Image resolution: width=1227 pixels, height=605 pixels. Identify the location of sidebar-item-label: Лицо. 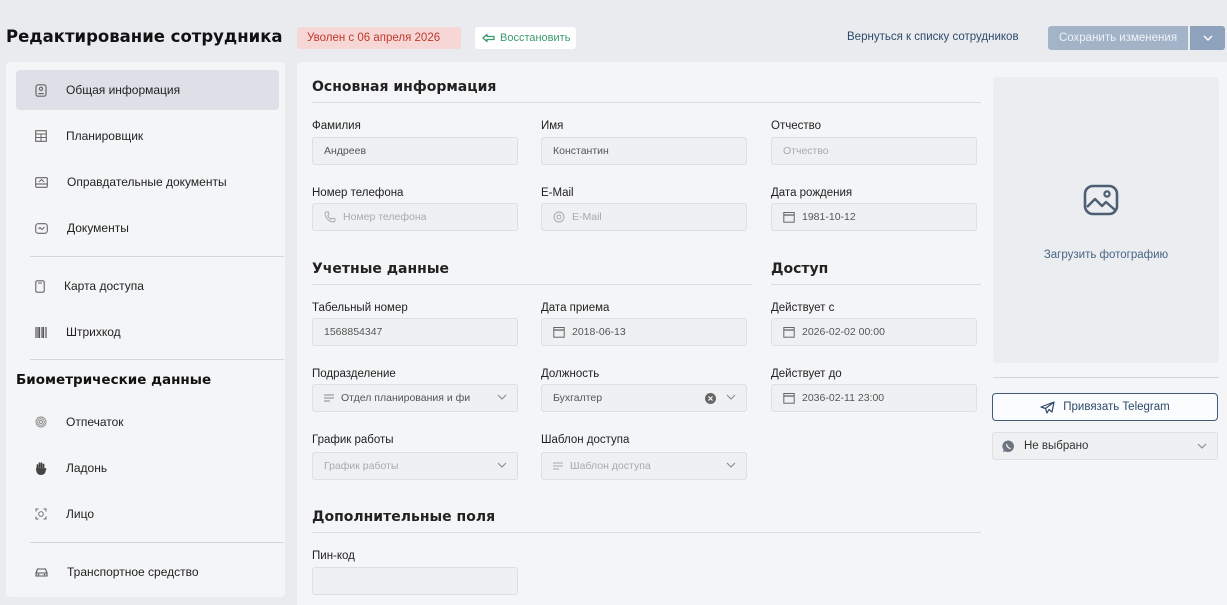
(80, 514).